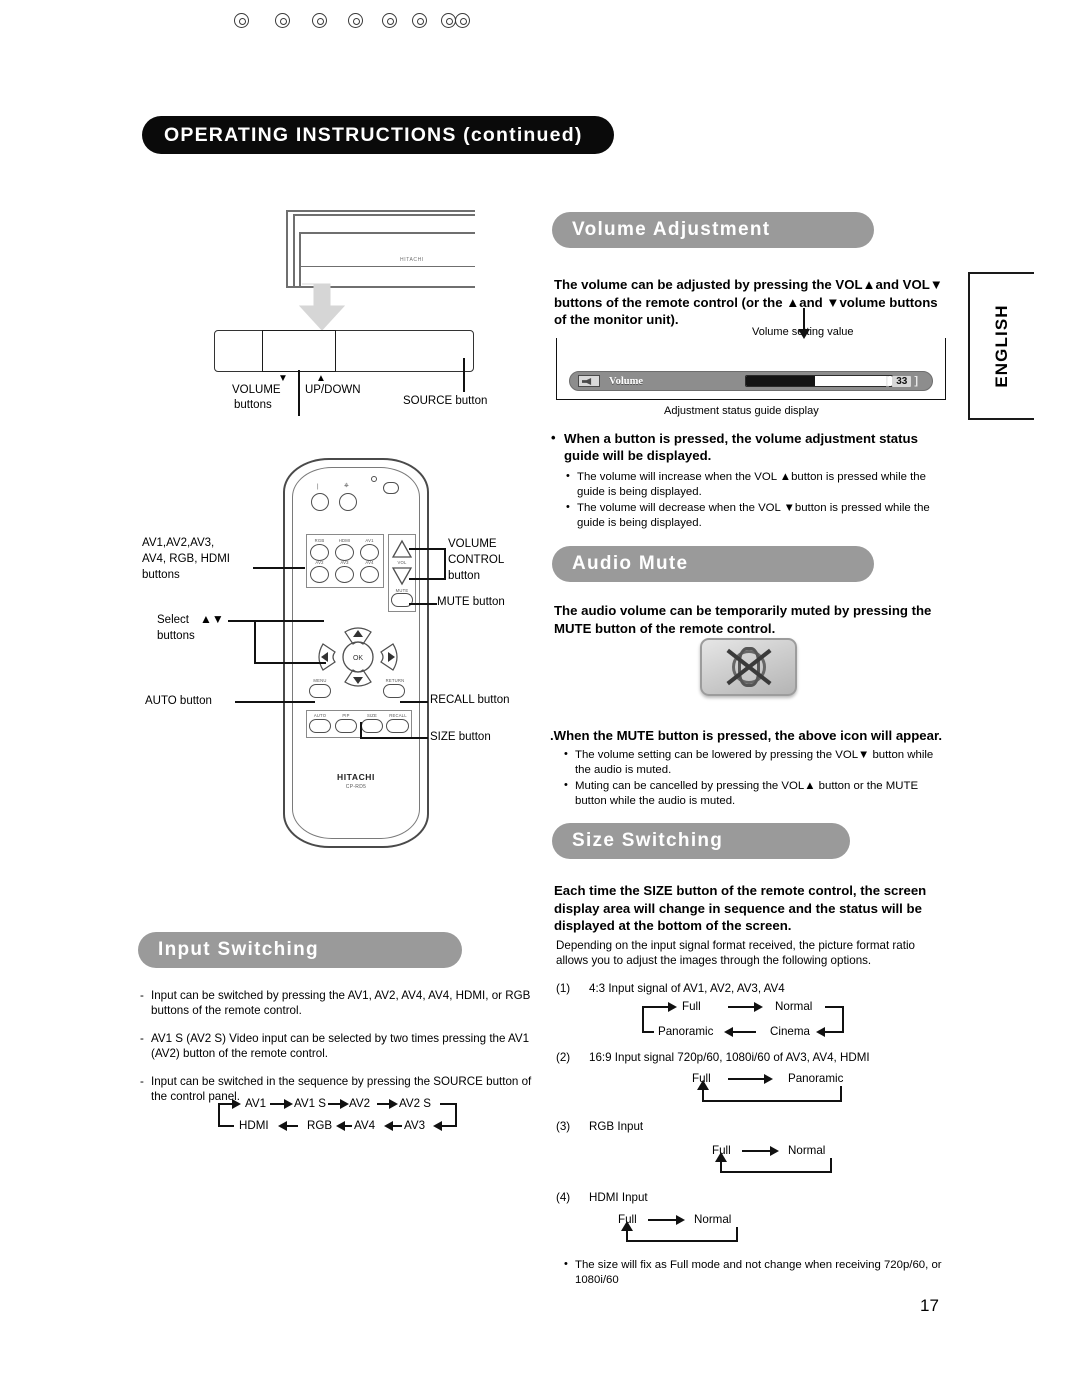  I want to click on callout-volume-control-l2: CONTROL, so click(476, 560).